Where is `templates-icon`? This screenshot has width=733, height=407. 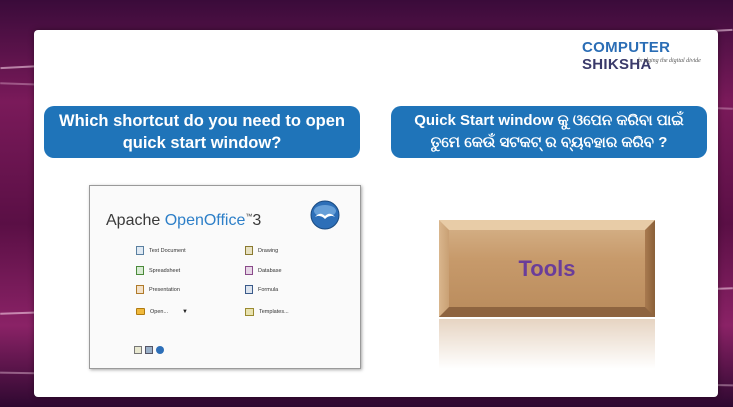 templates-icon is located at coordinates (249, 312).